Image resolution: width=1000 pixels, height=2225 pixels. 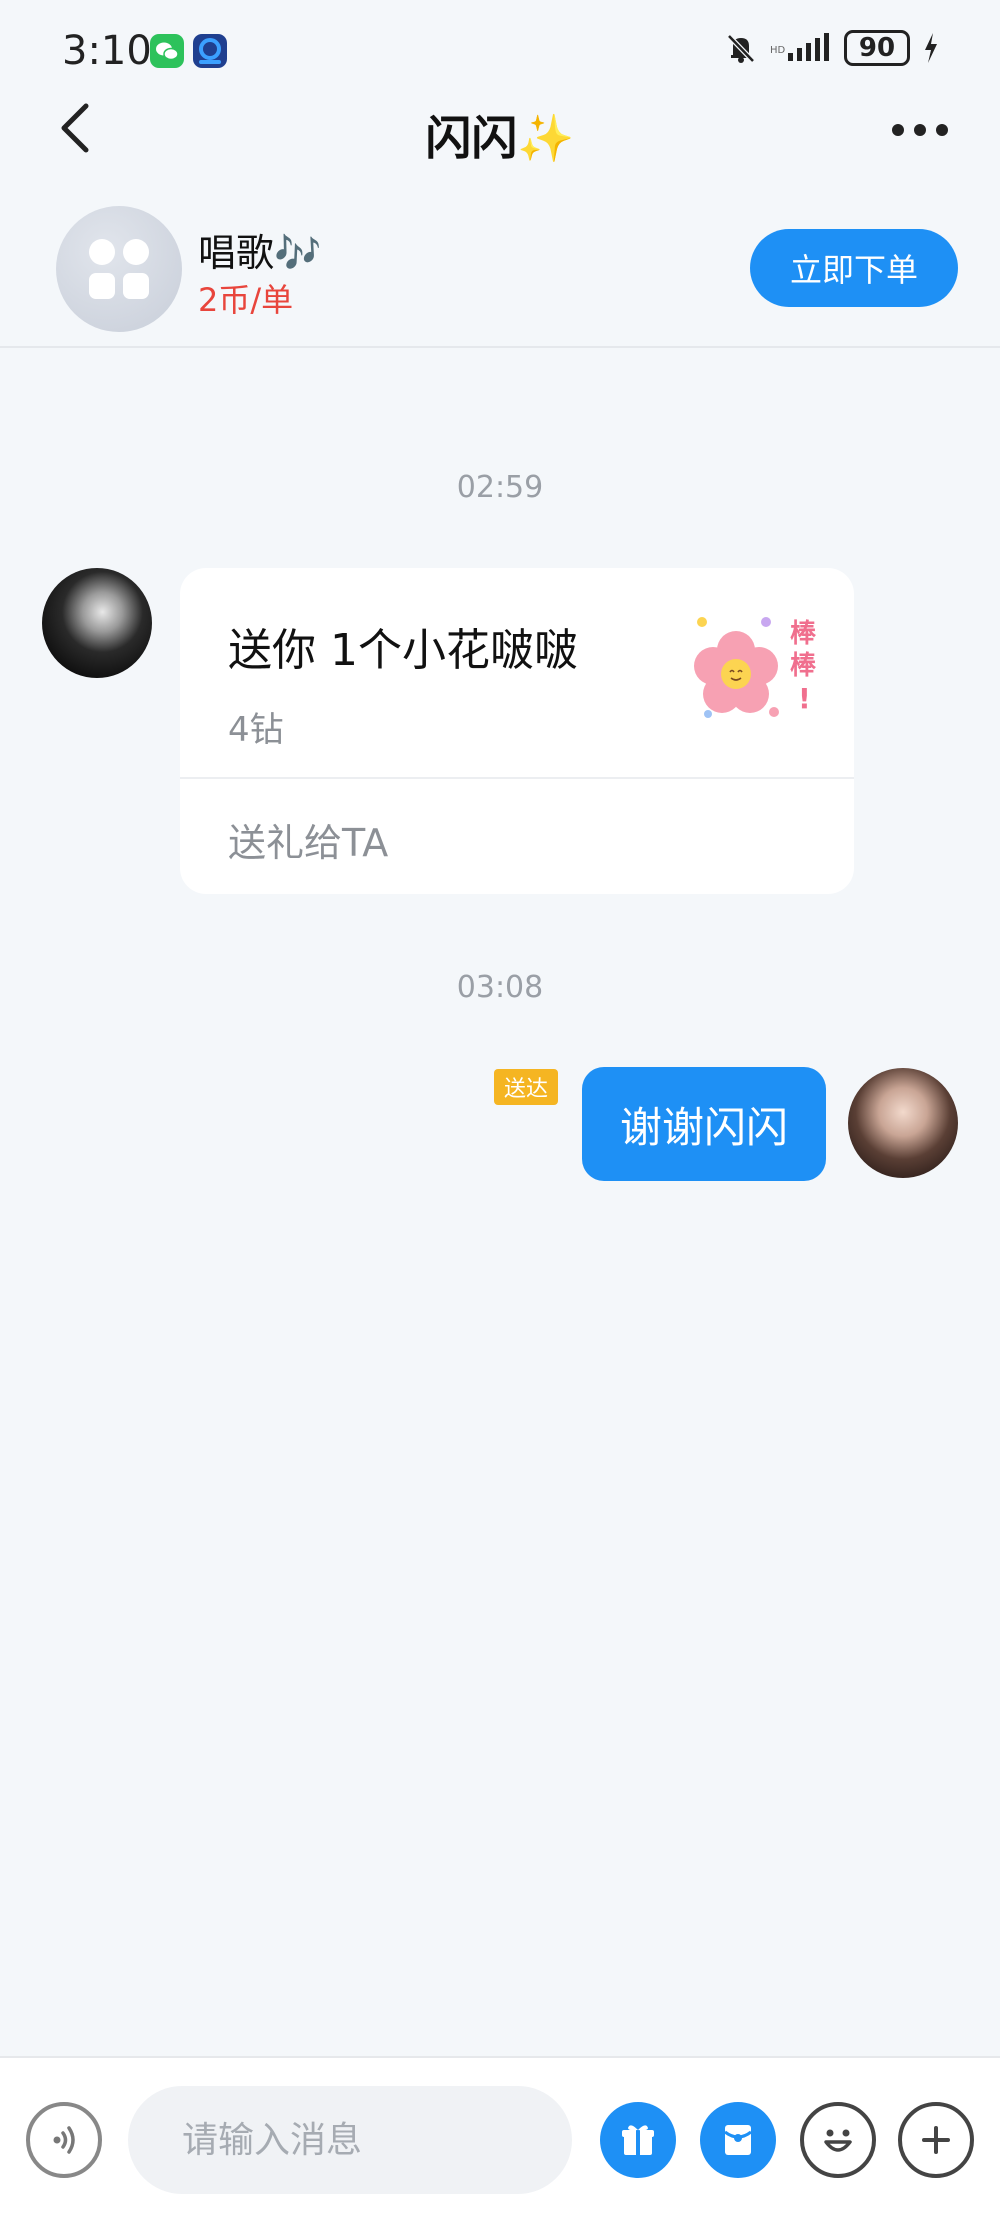 What do you see at coordinates (167, 51) in the screenshot?
I see `wechat-notification-icon` at bounding box center [167, 51].